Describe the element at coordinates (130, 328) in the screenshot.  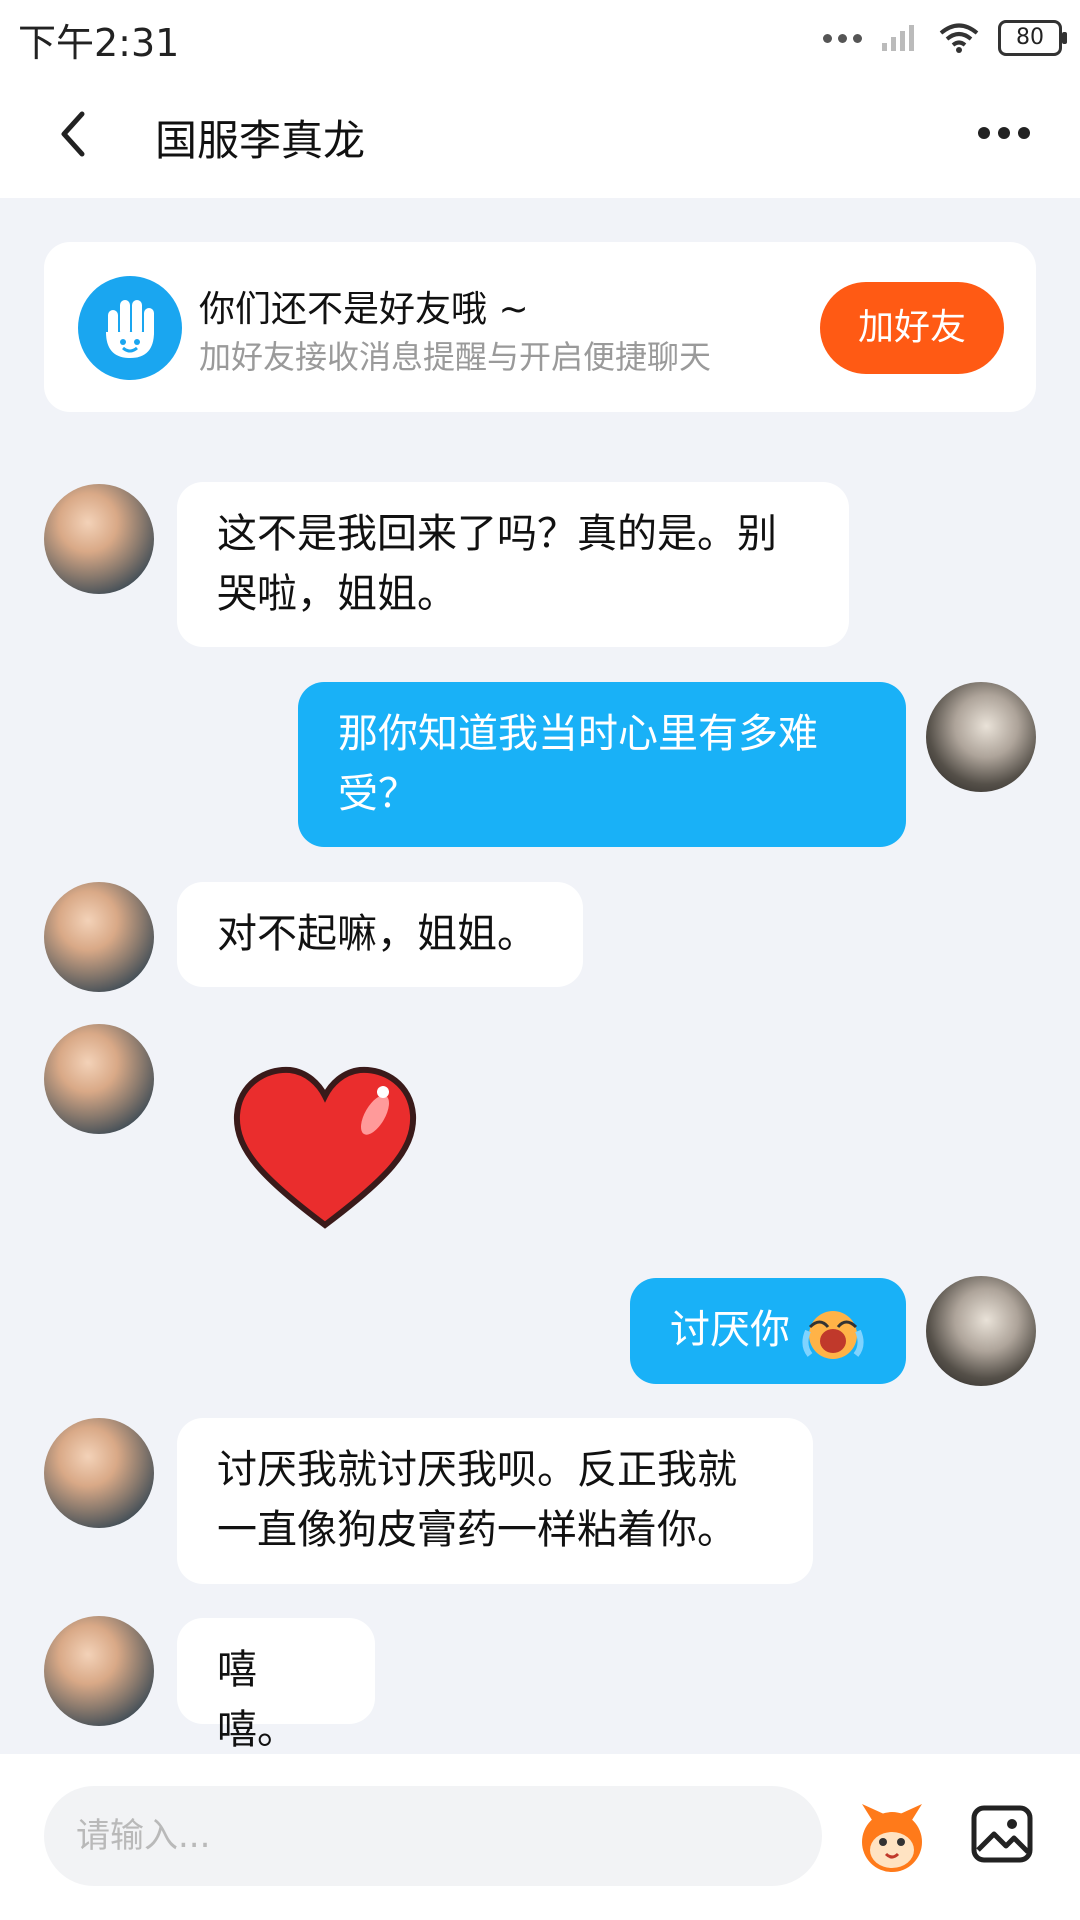
I see `hand-icon` at that location.